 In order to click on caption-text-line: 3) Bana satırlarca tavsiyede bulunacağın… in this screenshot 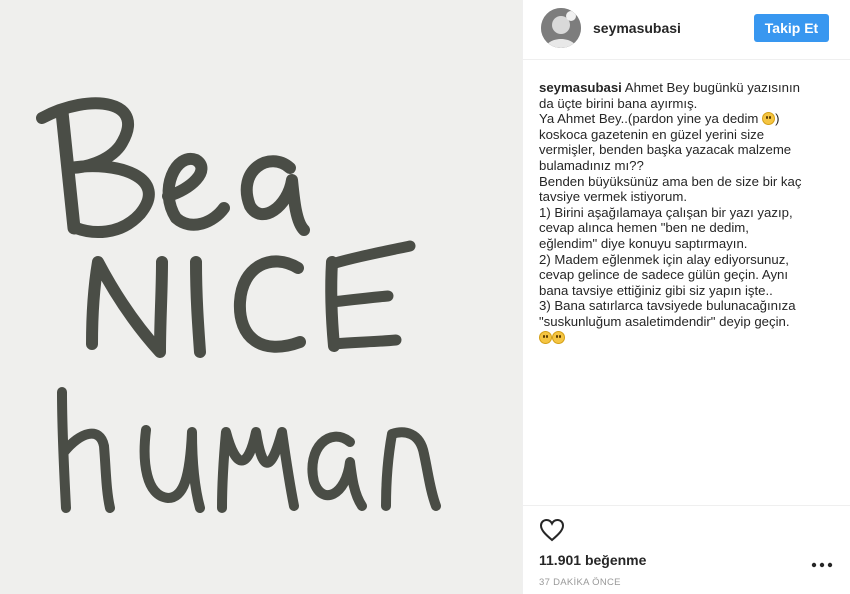, I will do `click(667, 306)`.